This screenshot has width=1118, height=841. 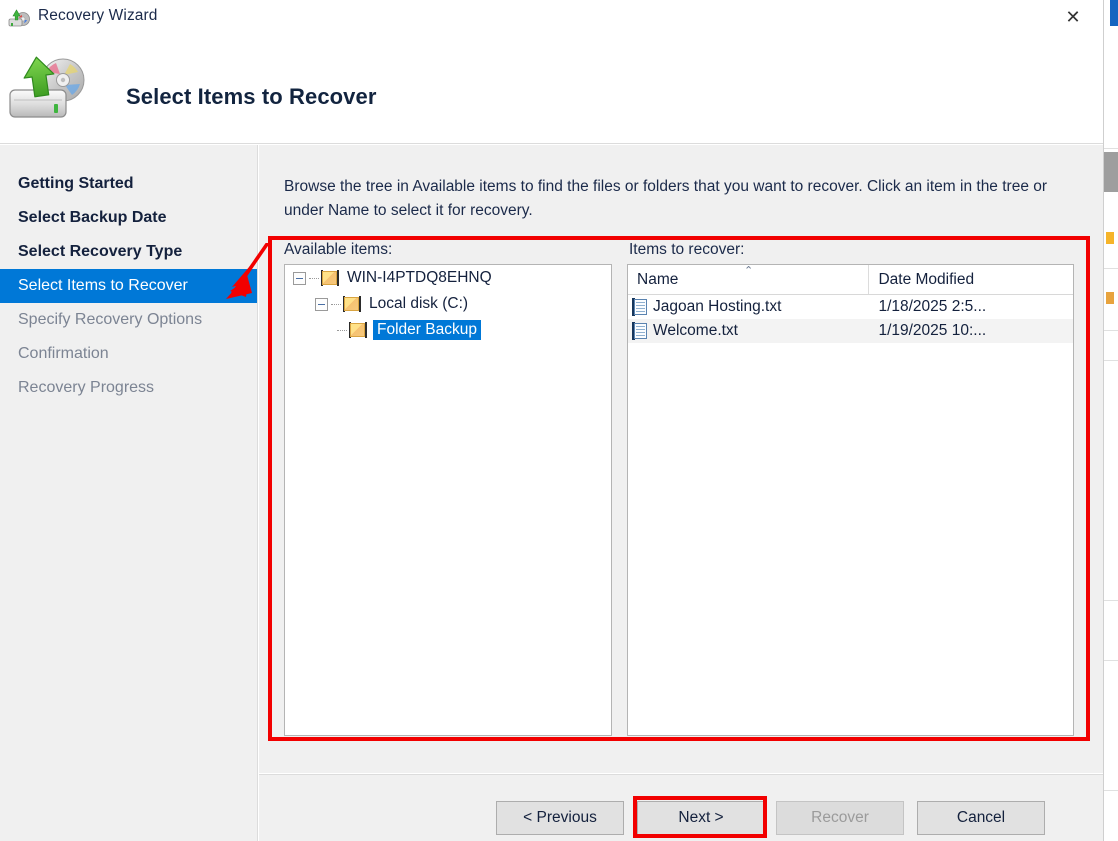 What do you see at coordinates (695, 330) in the screenshot?
I see `file-name-label: Welcome.txt` at bounding box center [695, 330].